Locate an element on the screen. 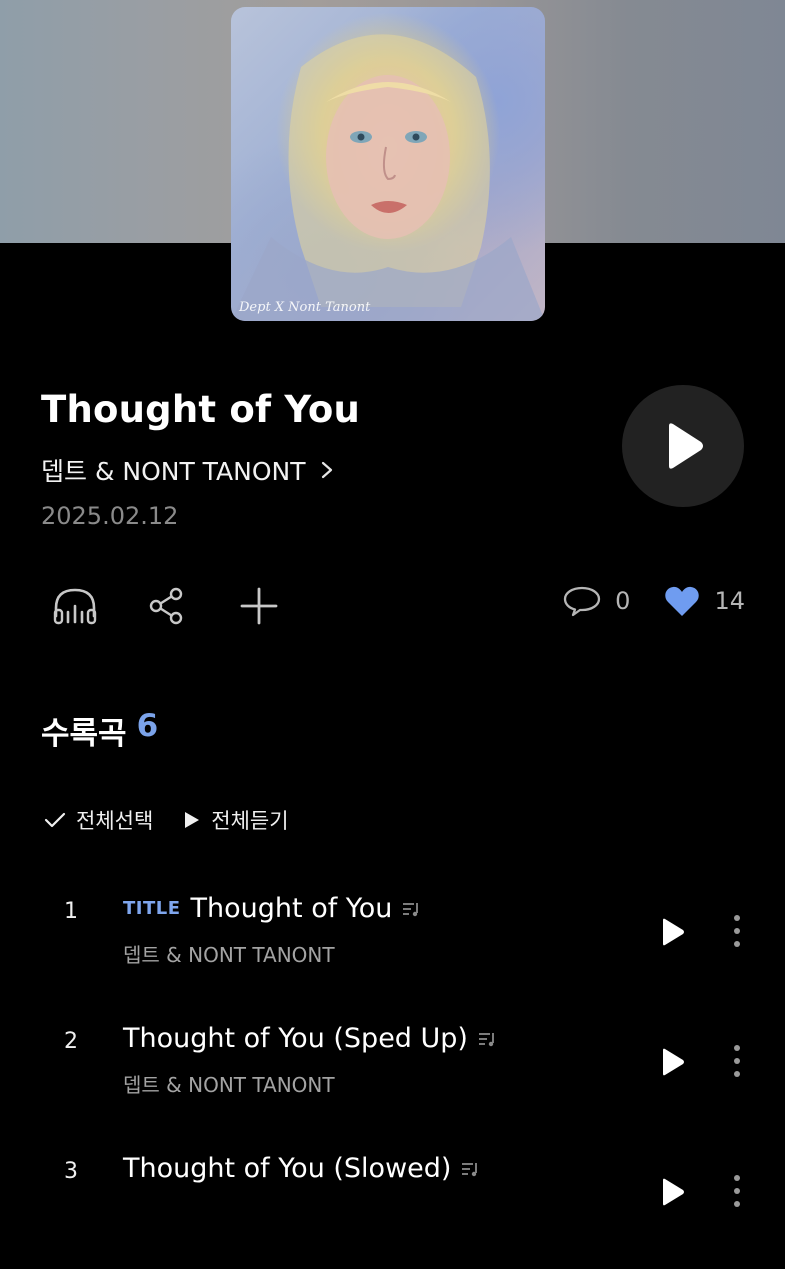  album-actions is located at coordinates (167, 606).